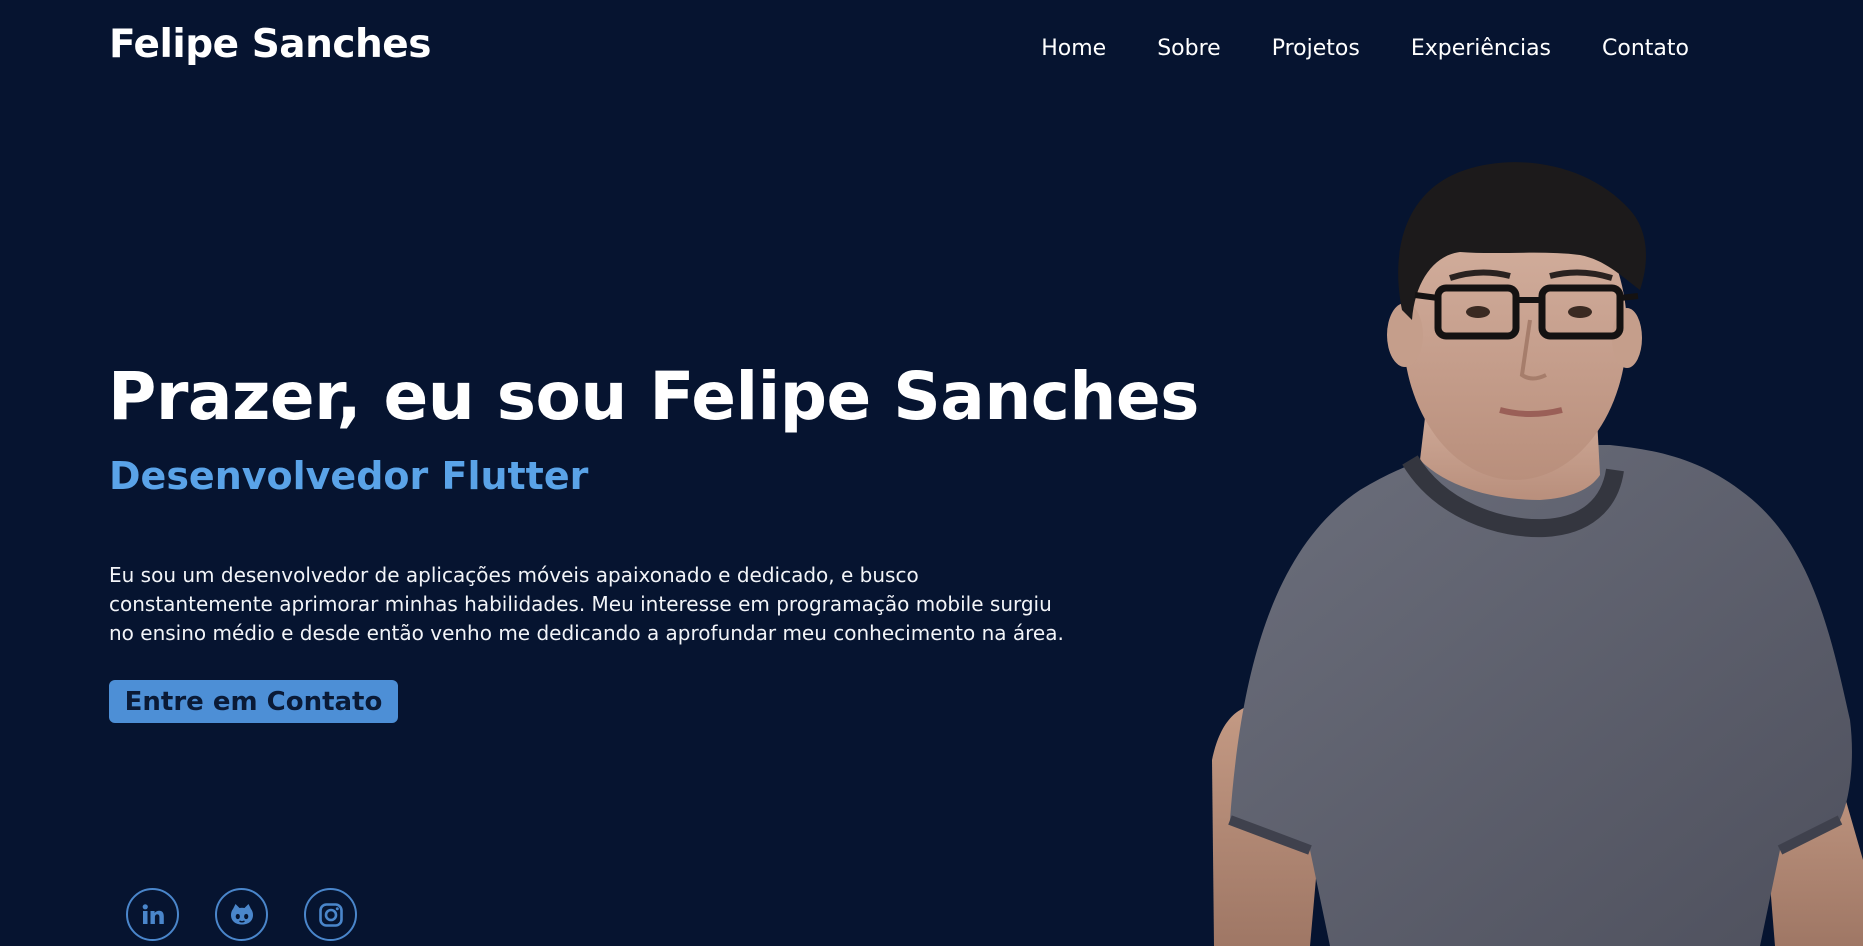  I want to click on linkedin-icon, so click(153, 915).